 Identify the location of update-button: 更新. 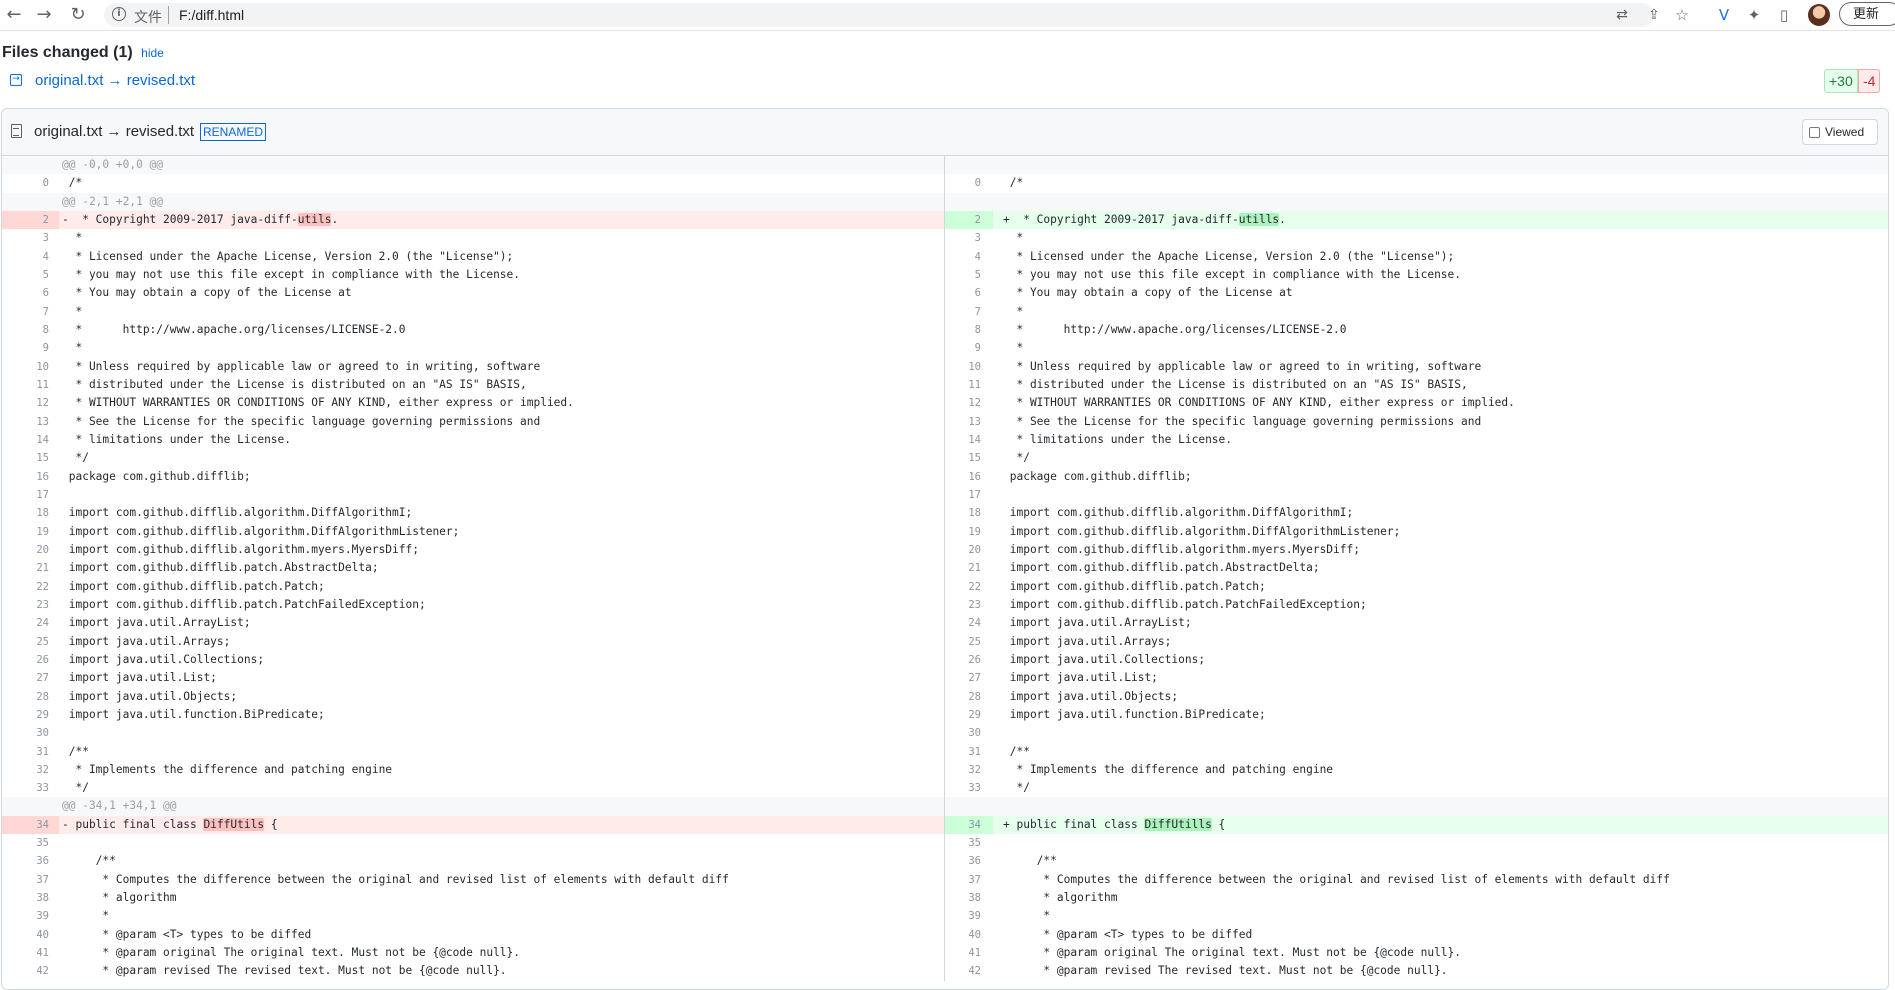
(1867, 14).